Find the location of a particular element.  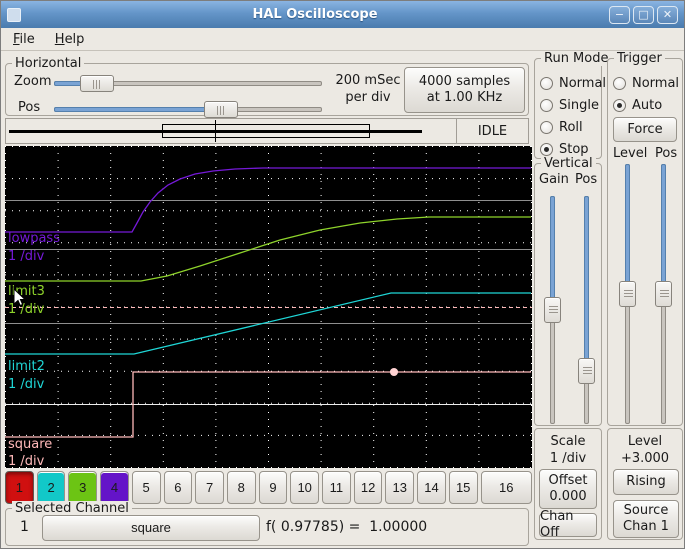

channel-button-3: 3 is located at coordinates (83, 487).